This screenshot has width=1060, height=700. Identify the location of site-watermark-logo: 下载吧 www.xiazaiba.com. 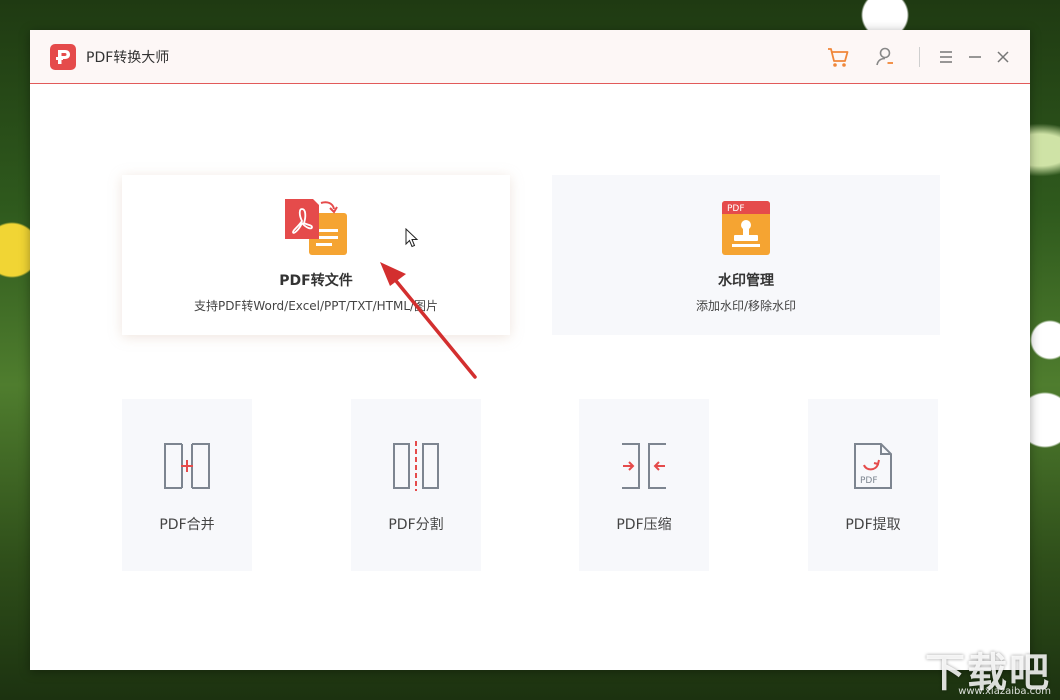
(990, 669).